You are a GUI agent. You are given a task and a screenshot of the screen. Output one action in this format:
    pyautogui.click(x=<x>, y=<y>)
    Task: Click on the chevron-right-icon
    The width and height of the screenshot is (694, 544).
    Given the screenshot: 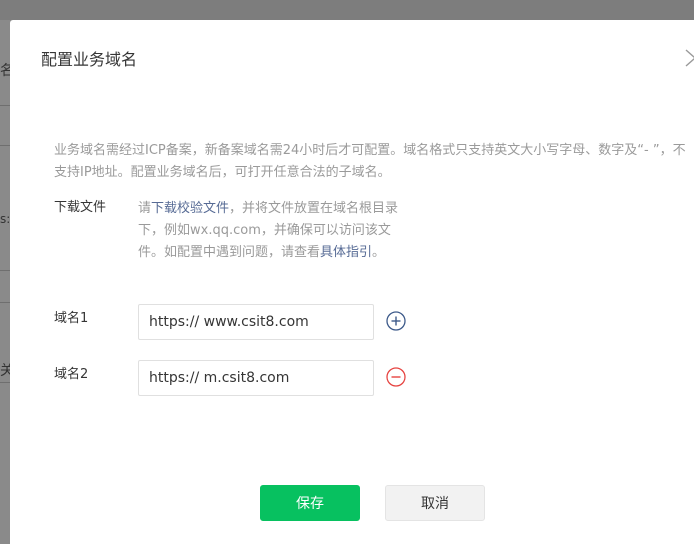 What is the action you would take?
    pyautogui.click(x=688, y=58)
    